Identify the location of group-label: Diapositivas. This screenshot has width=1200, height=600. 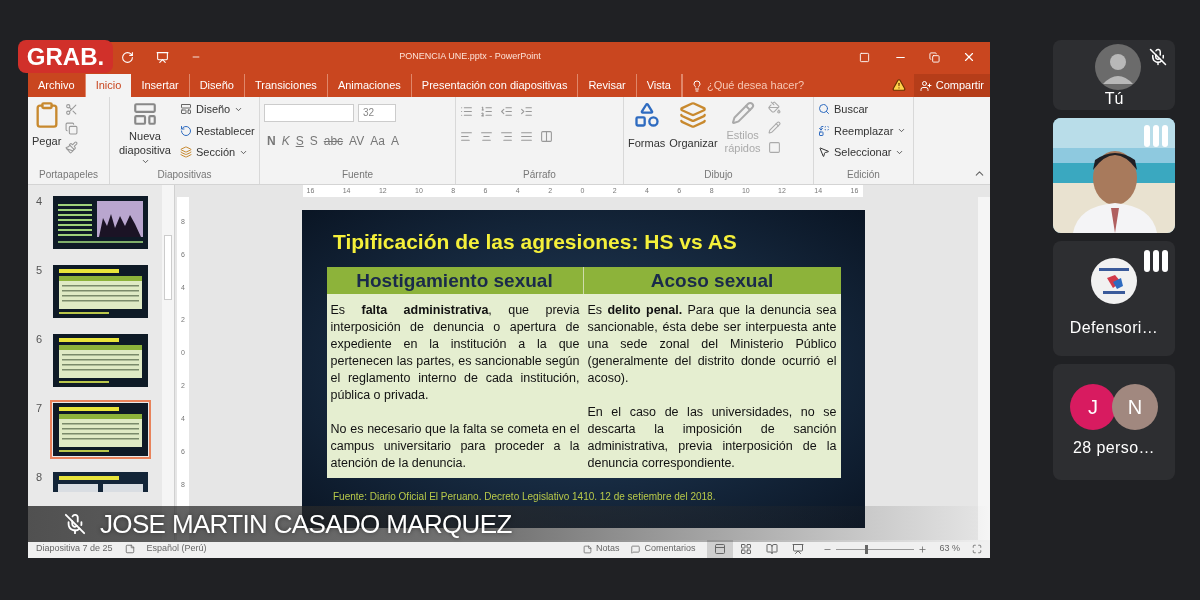
(184, 175).